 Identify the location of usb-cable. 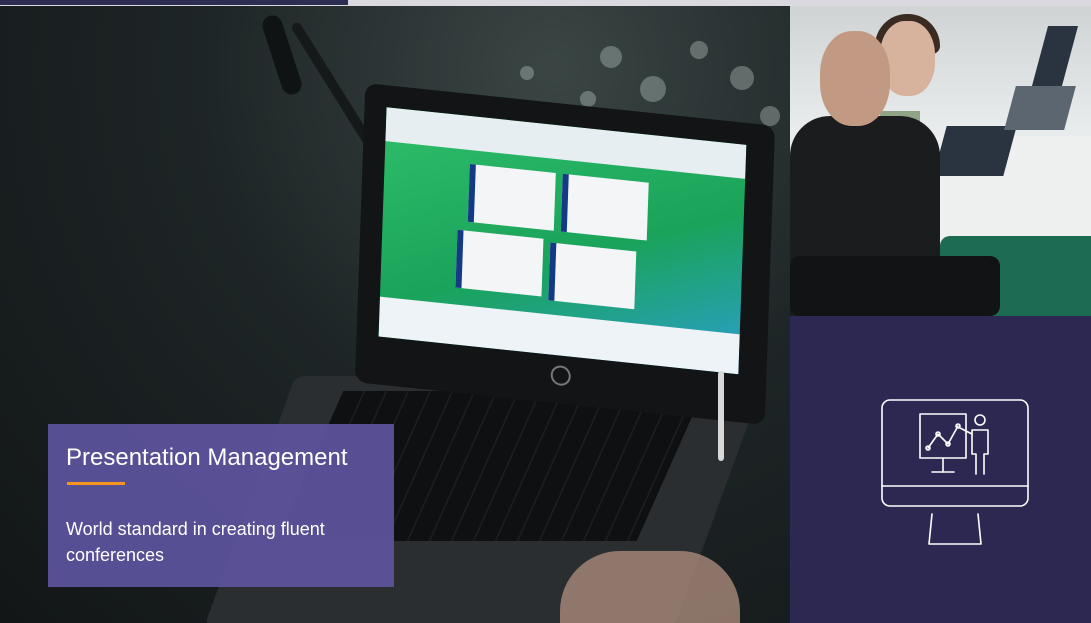
(721, 416).